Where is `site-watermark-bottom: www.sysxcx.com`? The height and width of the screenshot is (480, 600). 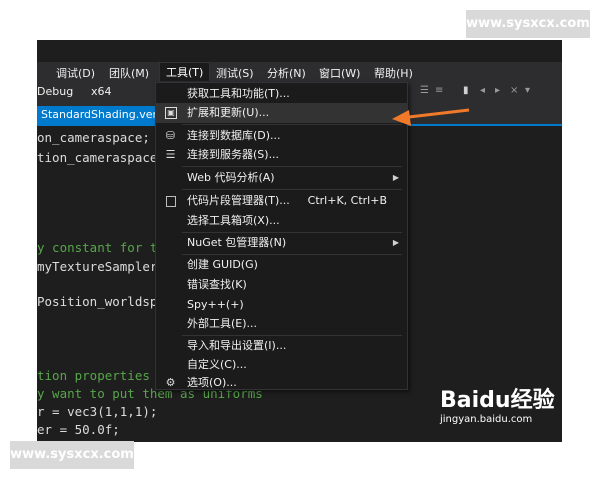
site-watermark-bottom: www.sysxcx.com is located at coordinates (72, 455).